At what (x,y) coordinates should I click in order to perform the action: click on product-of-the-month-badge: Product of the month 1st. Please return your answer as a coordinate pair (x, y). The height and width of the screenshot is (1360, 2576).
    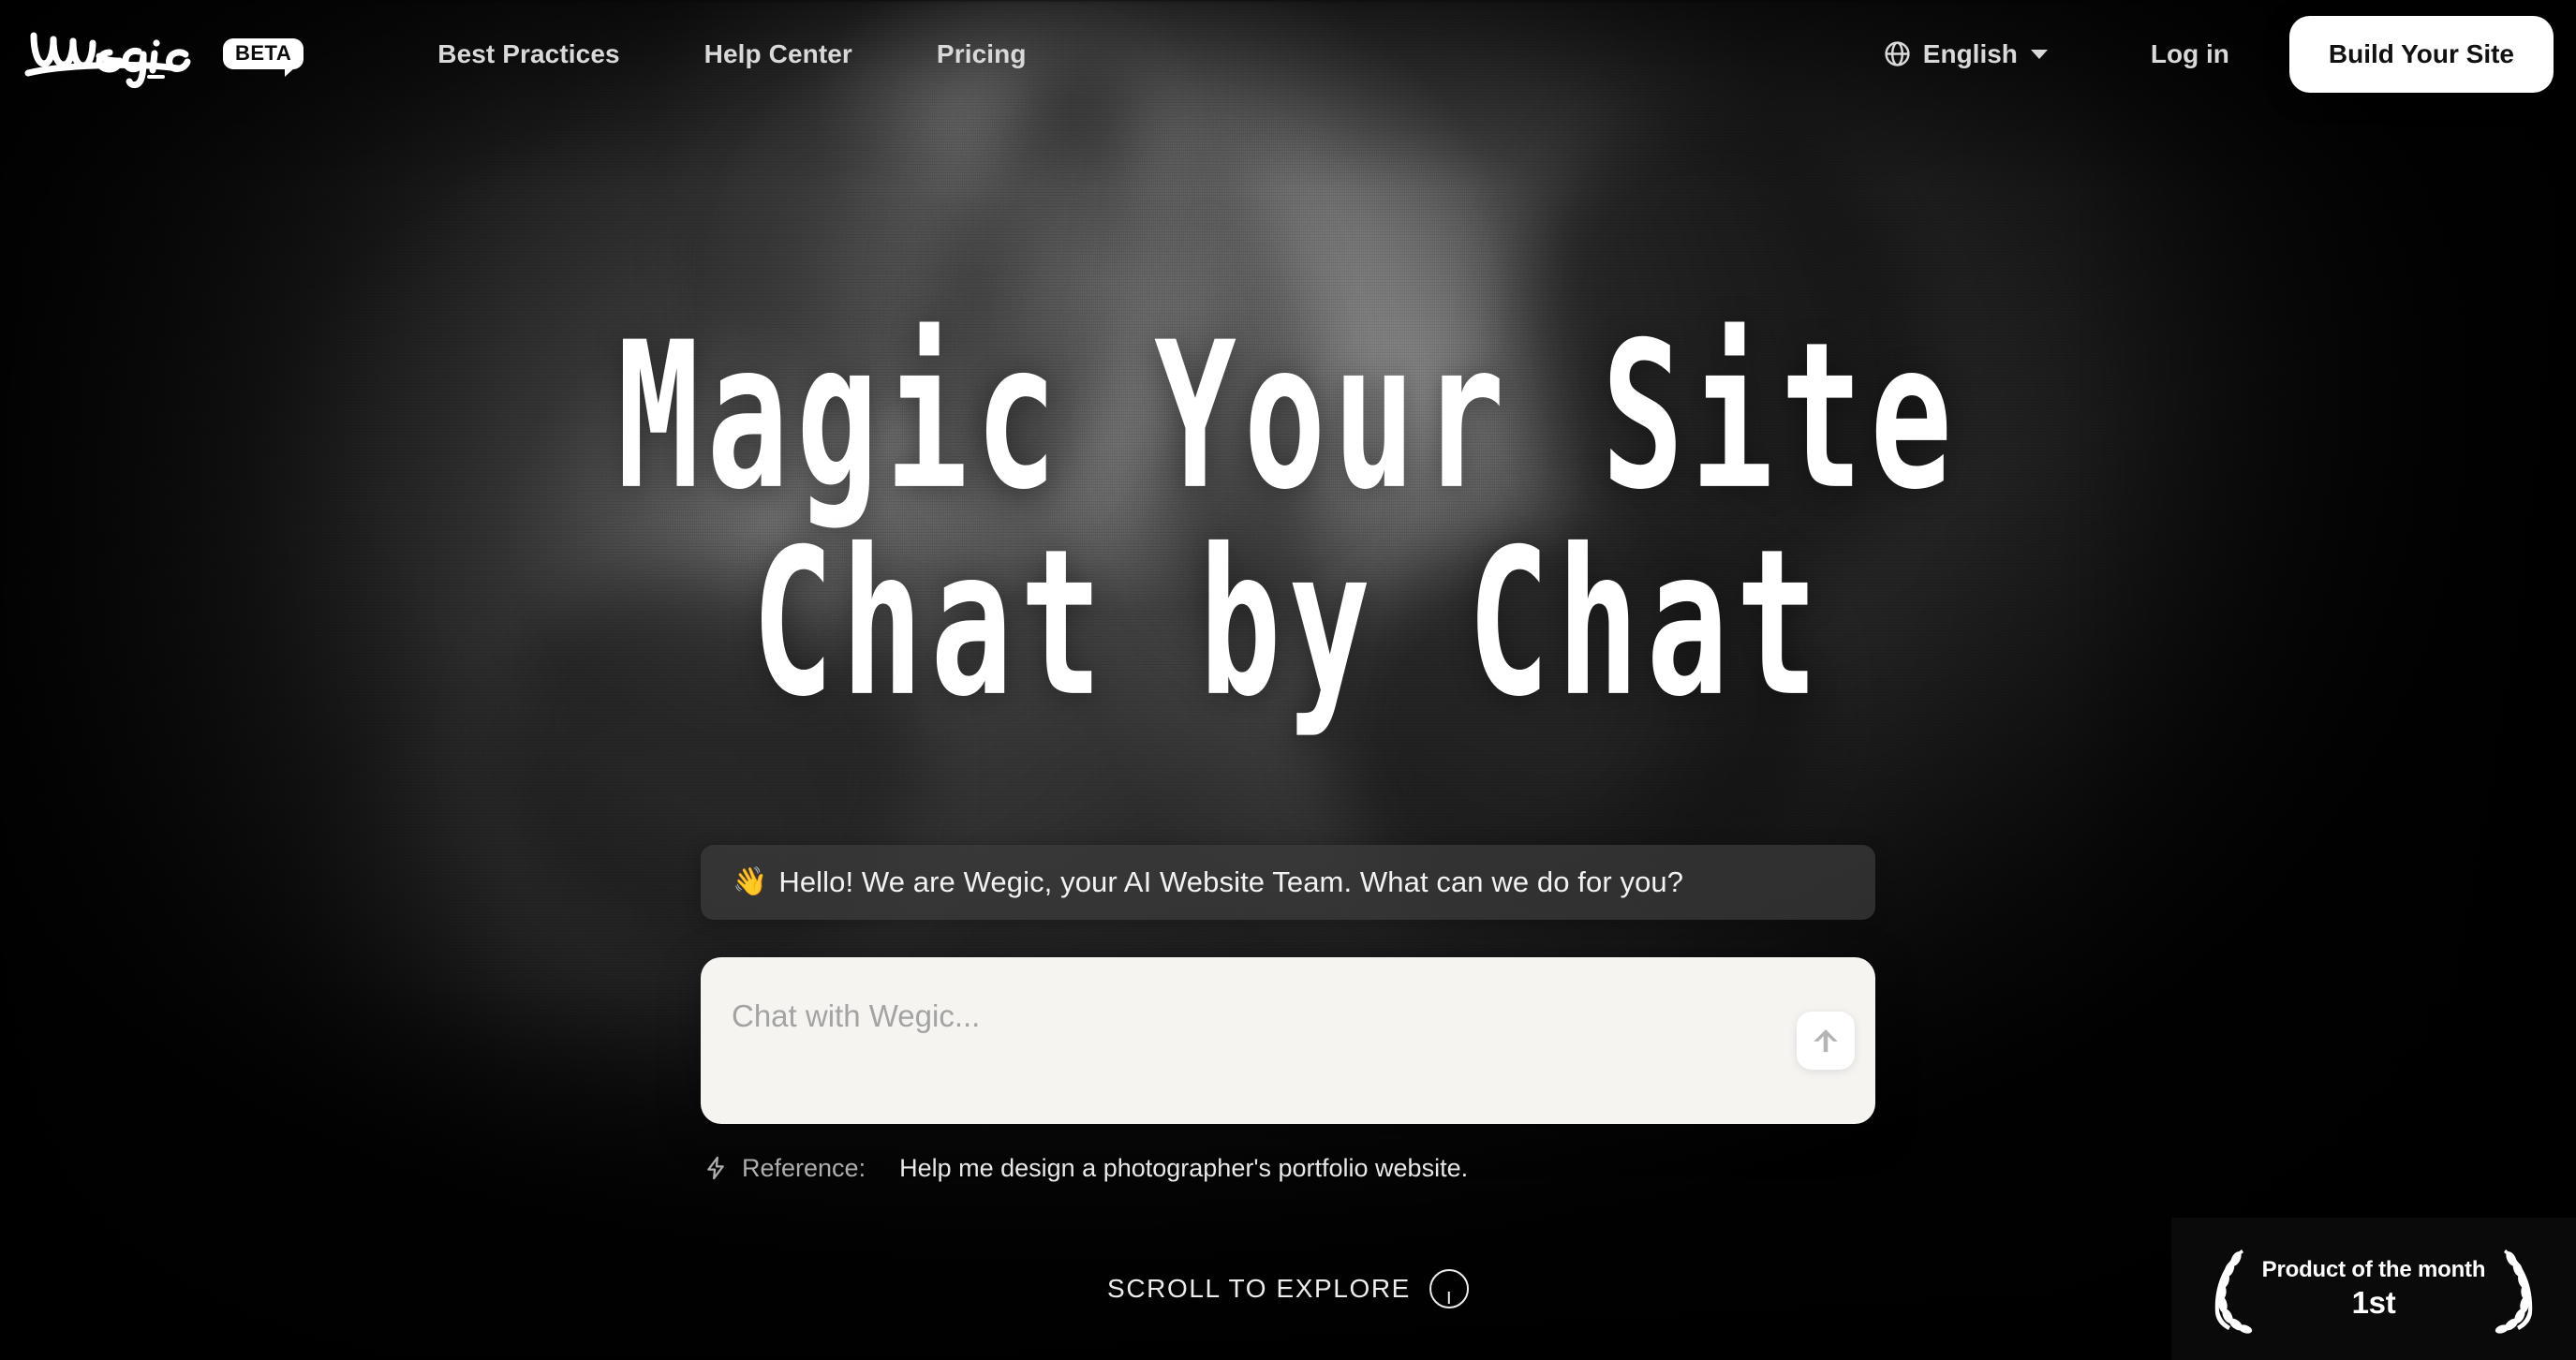
    Looking at the image, I should click on (2374, 1289).